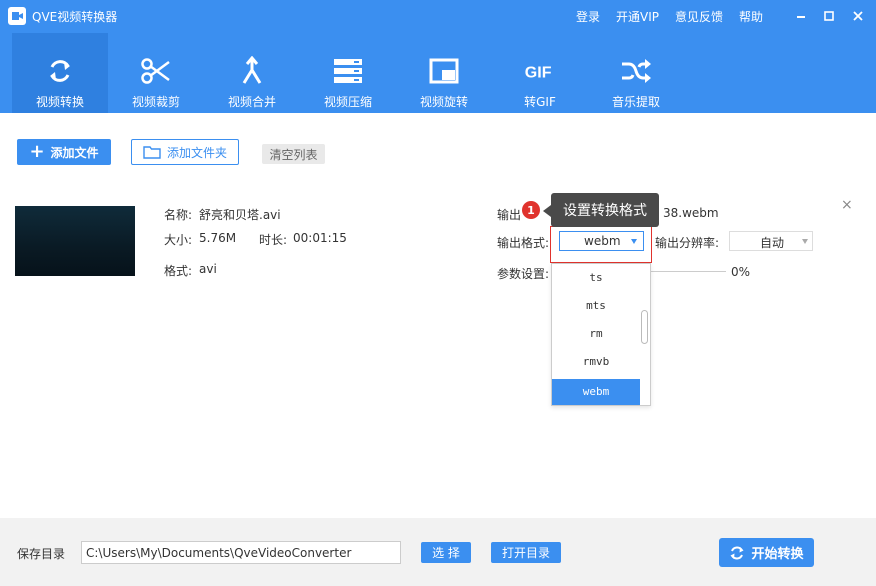  I want to click on chevron-down-icon, so click(805, 241).